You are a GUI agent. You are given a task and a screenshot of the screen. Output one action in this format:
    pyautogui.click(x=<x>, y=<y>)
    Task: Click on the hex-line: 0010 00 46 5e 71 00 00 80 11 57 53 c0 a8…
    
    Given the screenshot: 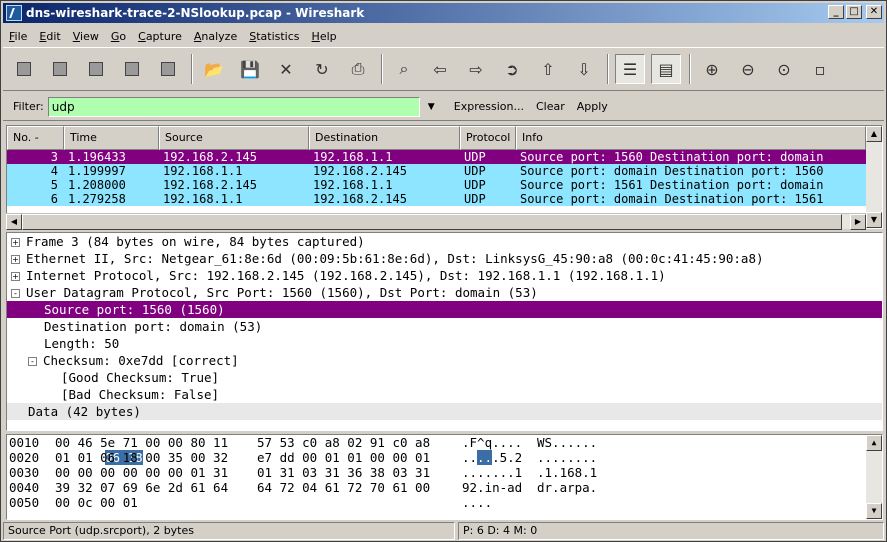 What is the action you would take?
    pyautogui.click(x=444, y=442)
    